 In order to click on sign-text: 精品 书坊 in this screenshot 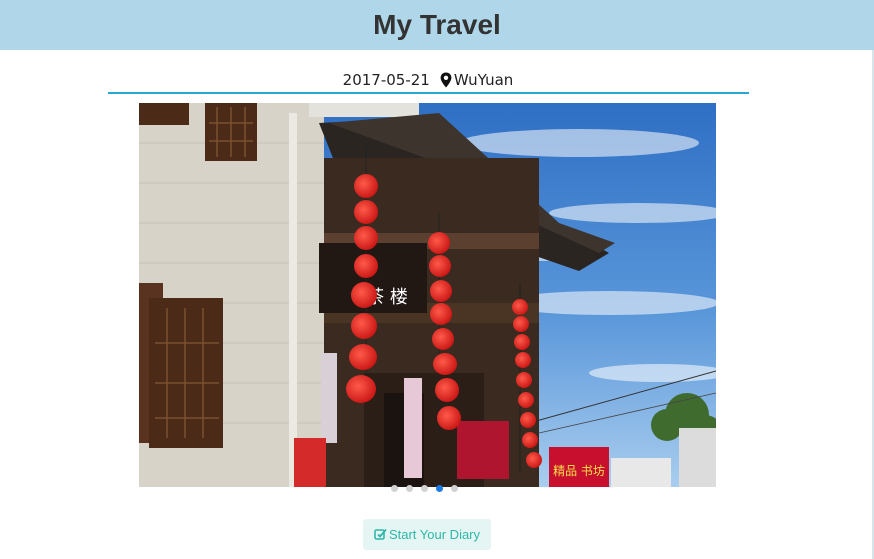, I will do `click(579, 470)`.